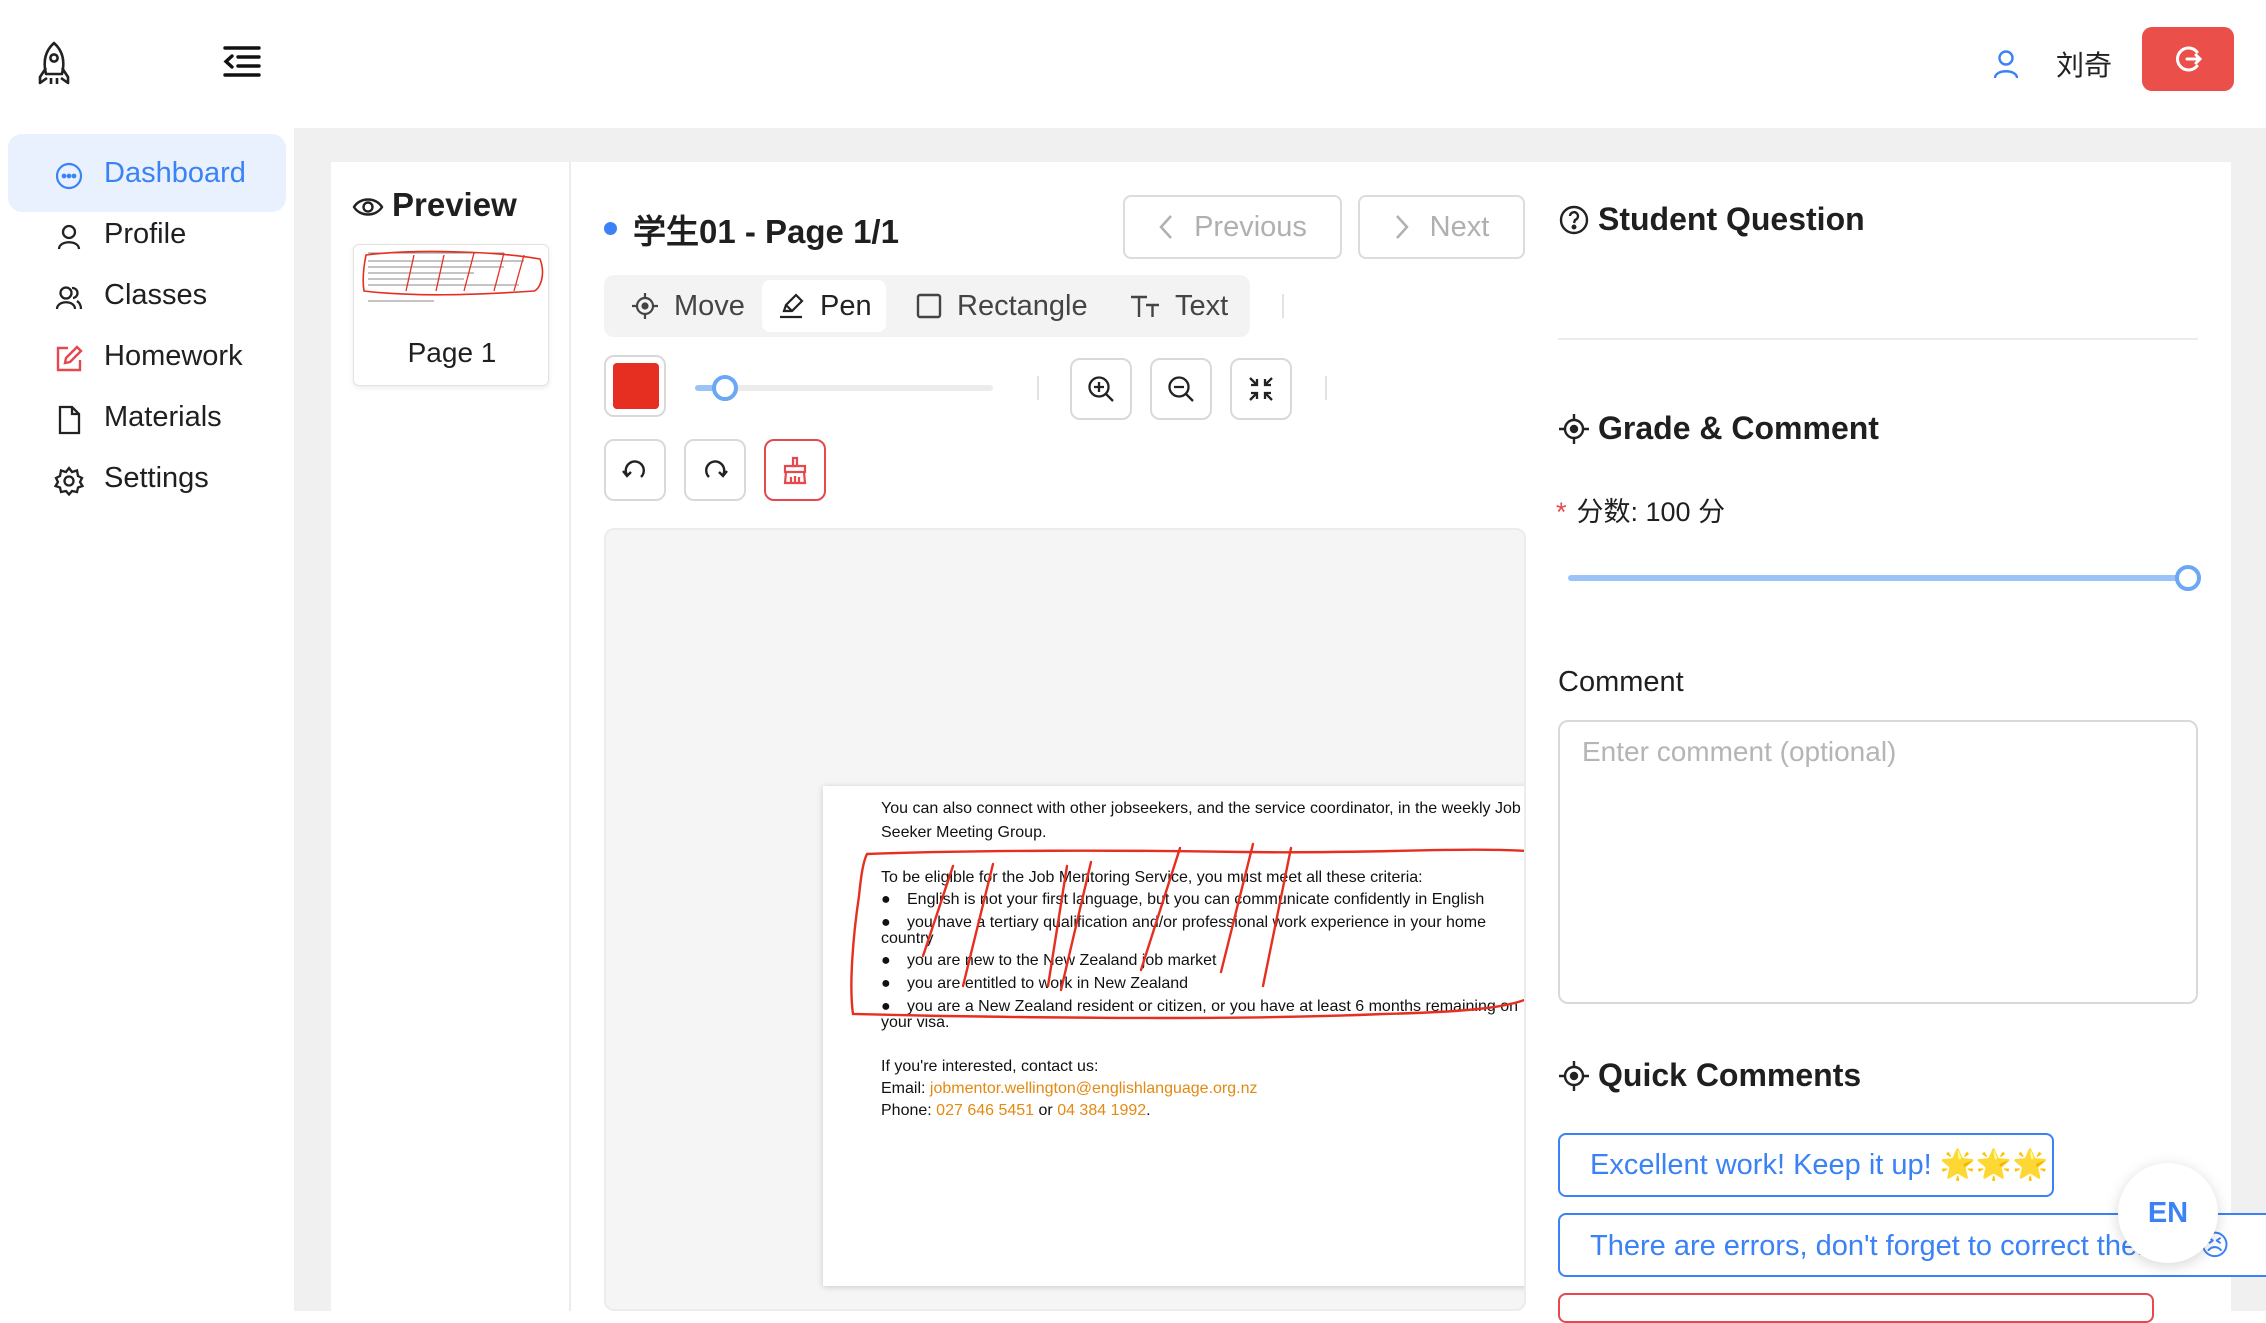 The height and width of the screenshot is (1323, 2266). I want to click on zoom-in-icon, so click(1101, 389).